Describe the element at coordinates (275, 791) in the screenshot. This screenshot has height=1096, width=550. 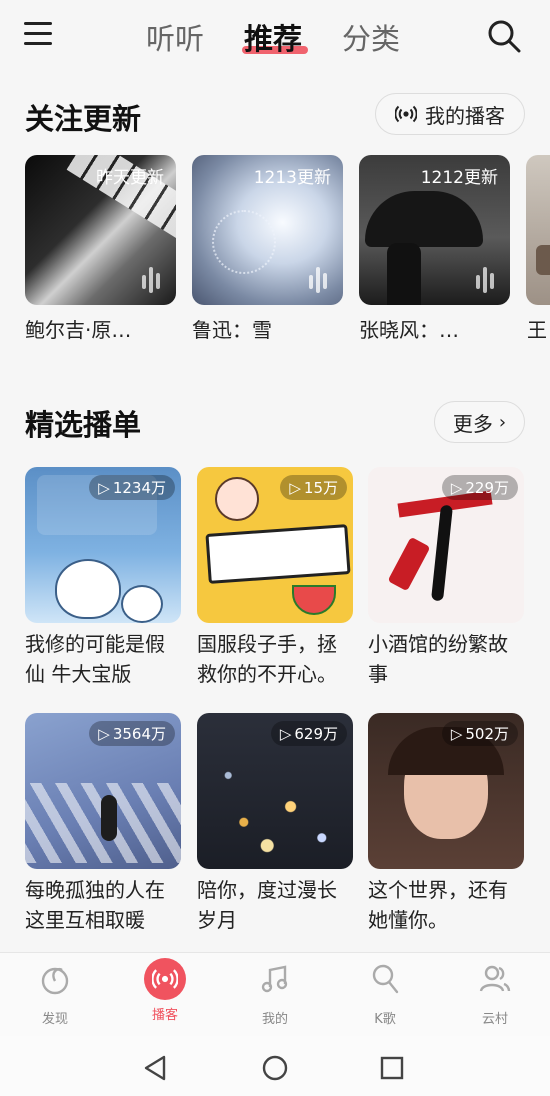
I see `playlist-card: ▷ 629万` at that location.